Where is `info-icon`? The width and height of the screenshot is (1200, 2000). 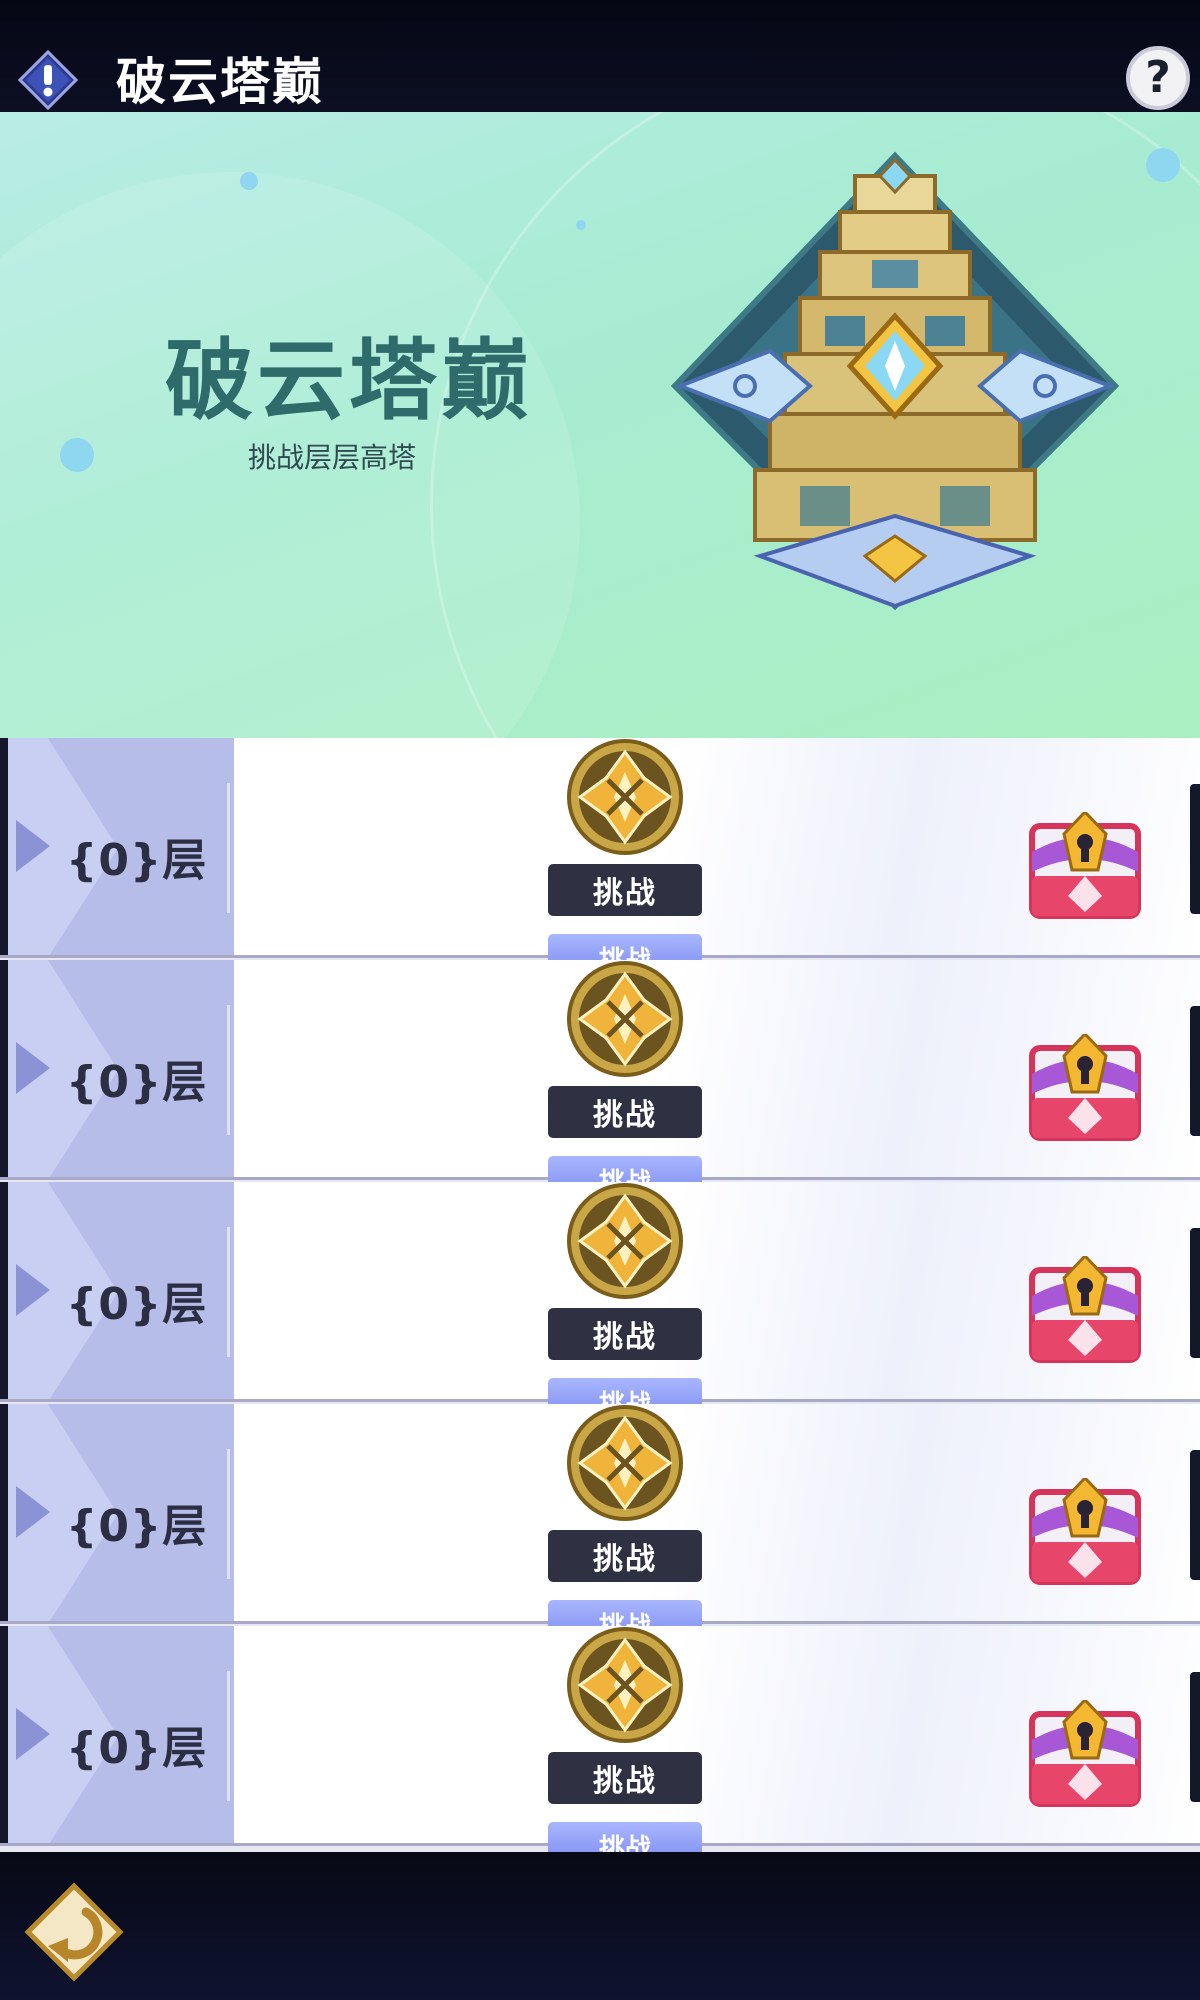 info-icon is located at coordinates (48, 80).